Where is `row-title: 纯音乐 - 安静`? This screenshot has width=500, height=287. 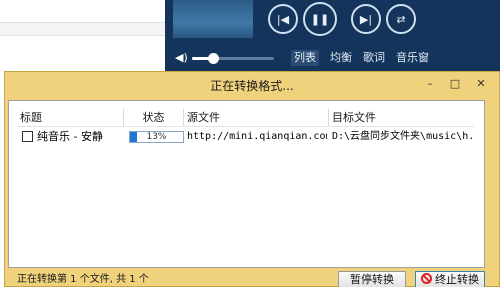 row-title: 纯音乐 - 安静 is located at coordinates (70, 136).